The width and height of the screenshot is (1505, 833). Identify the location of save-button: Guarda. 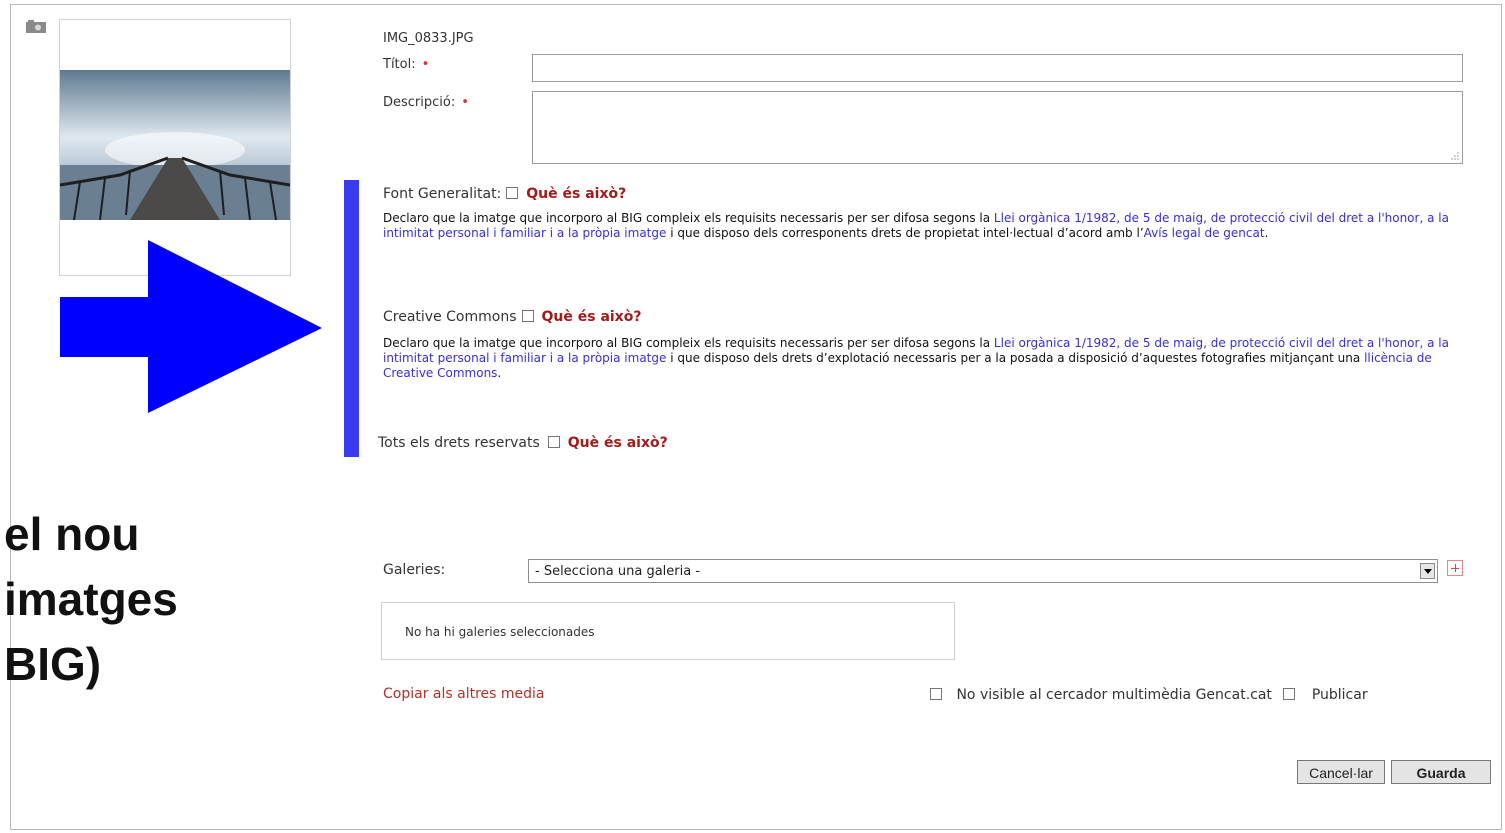
(1441, 772).